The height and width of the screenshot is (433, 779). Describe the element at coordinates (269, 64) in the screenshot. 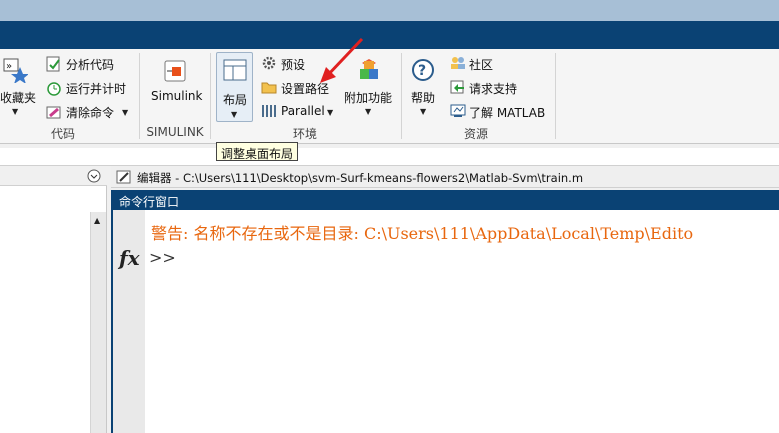

I see `gear-icon` at that location.